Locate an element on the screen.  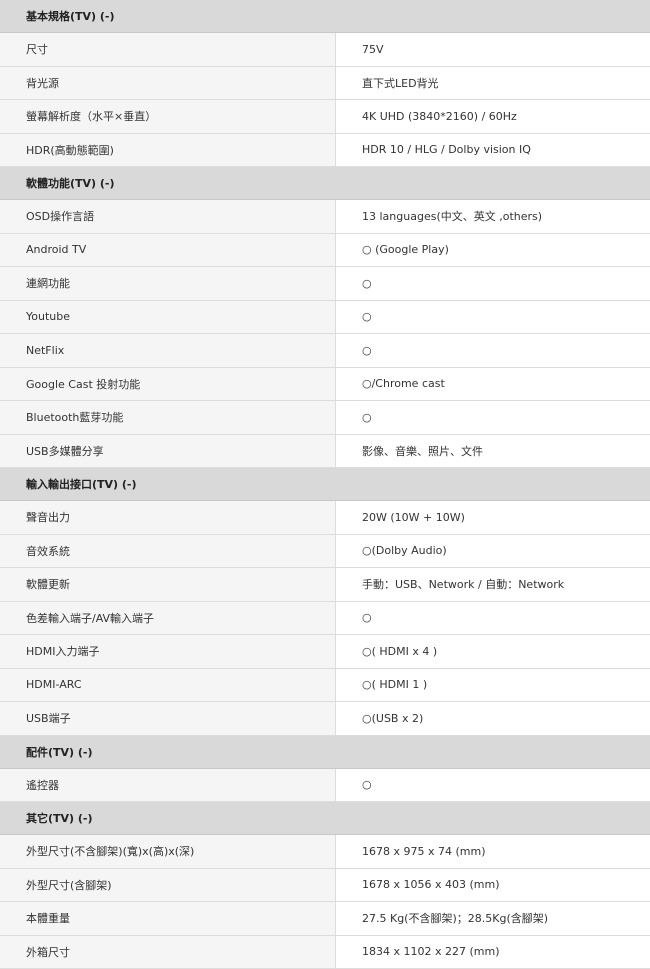
spec-row: USB端子 ○(USB x 2) is located at coordinates (325, 719).